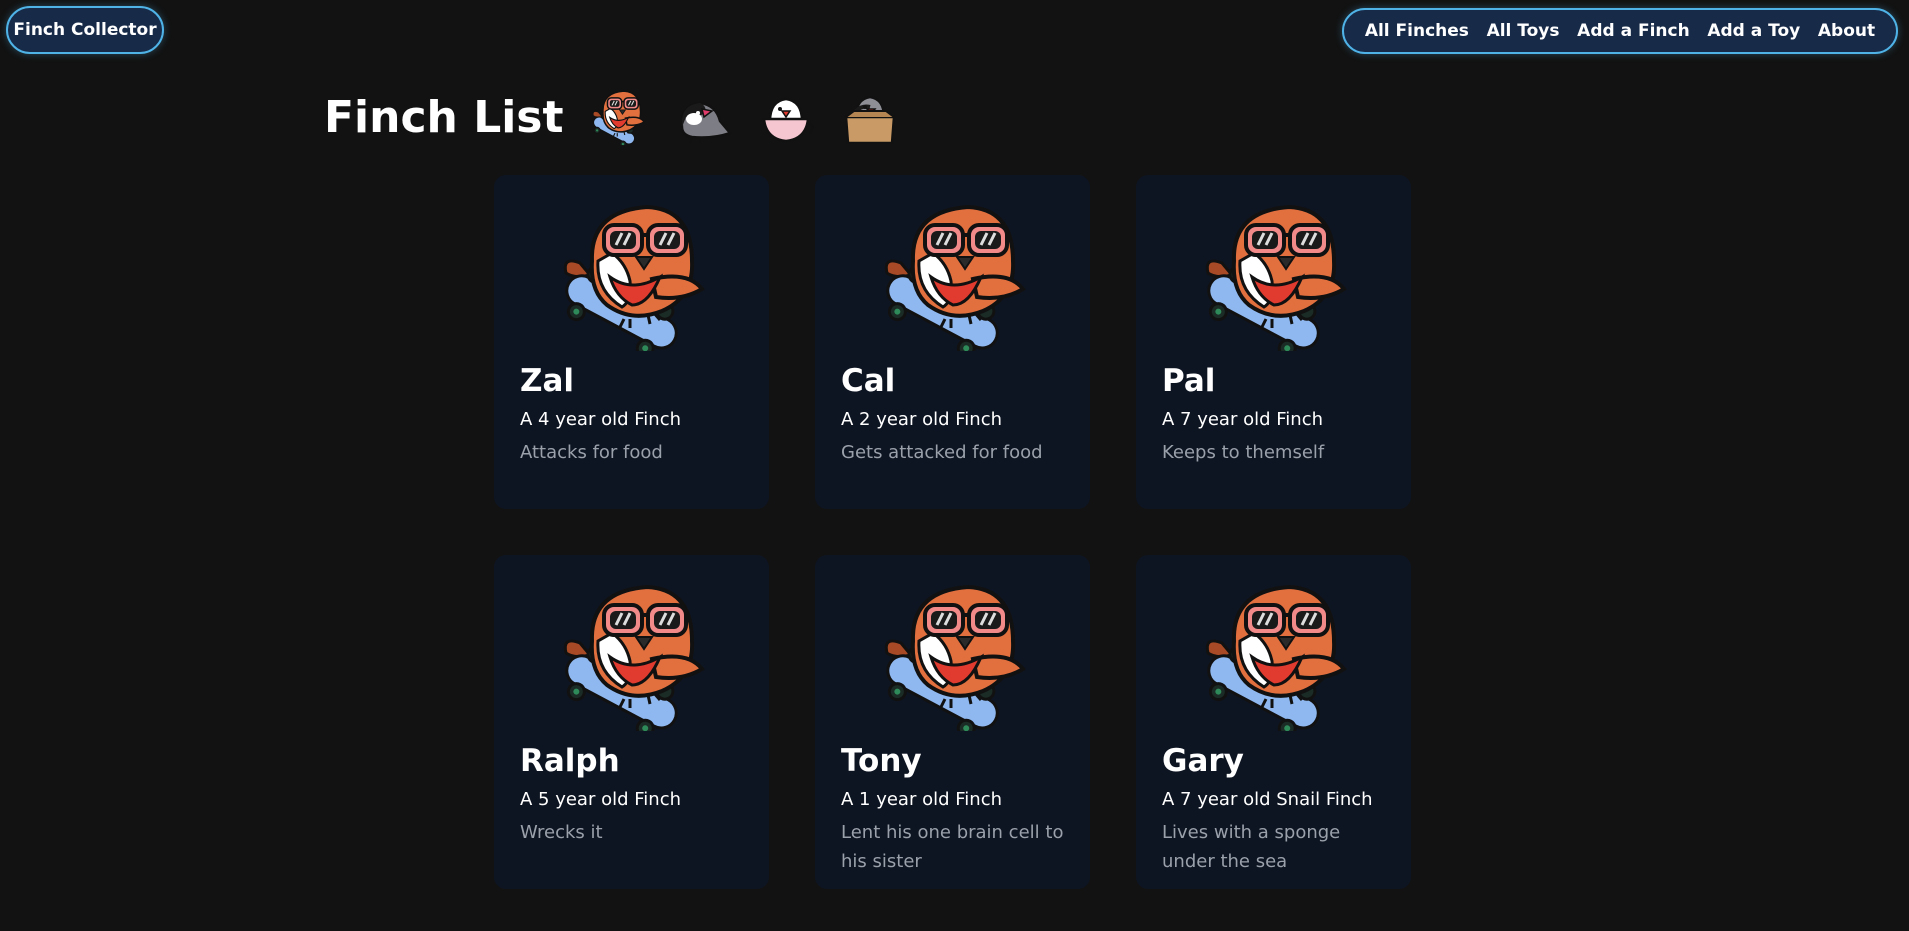 This screenshot has width=1909, height=931. I want to click on java-sparrow-icon, so click(702, 117).